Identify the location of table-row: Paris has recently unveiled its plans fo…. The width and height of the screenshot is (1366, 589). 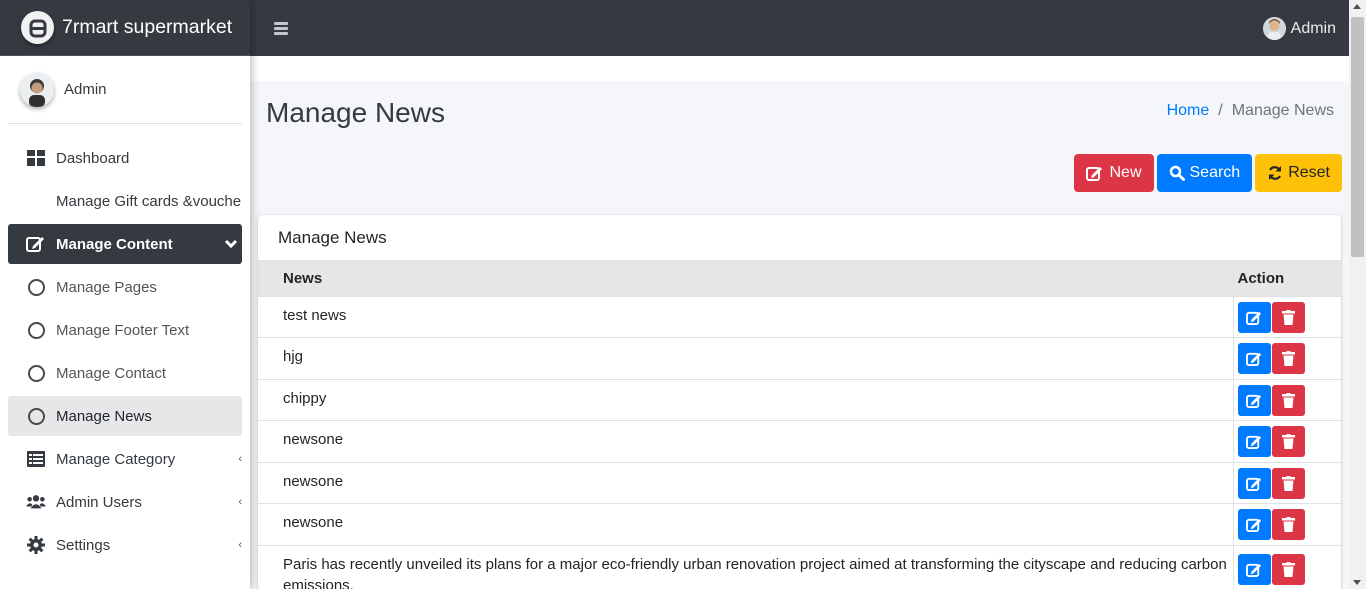
(799, 567).